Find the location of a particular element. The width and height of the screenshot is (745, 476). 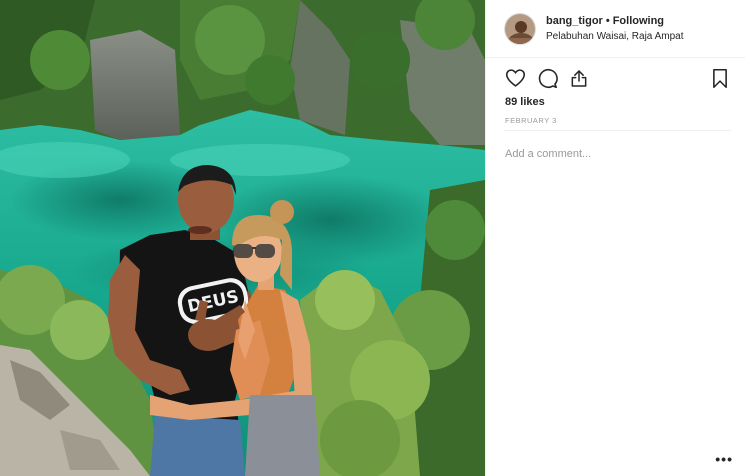

heart-icon is located at coordinates (515, 78).